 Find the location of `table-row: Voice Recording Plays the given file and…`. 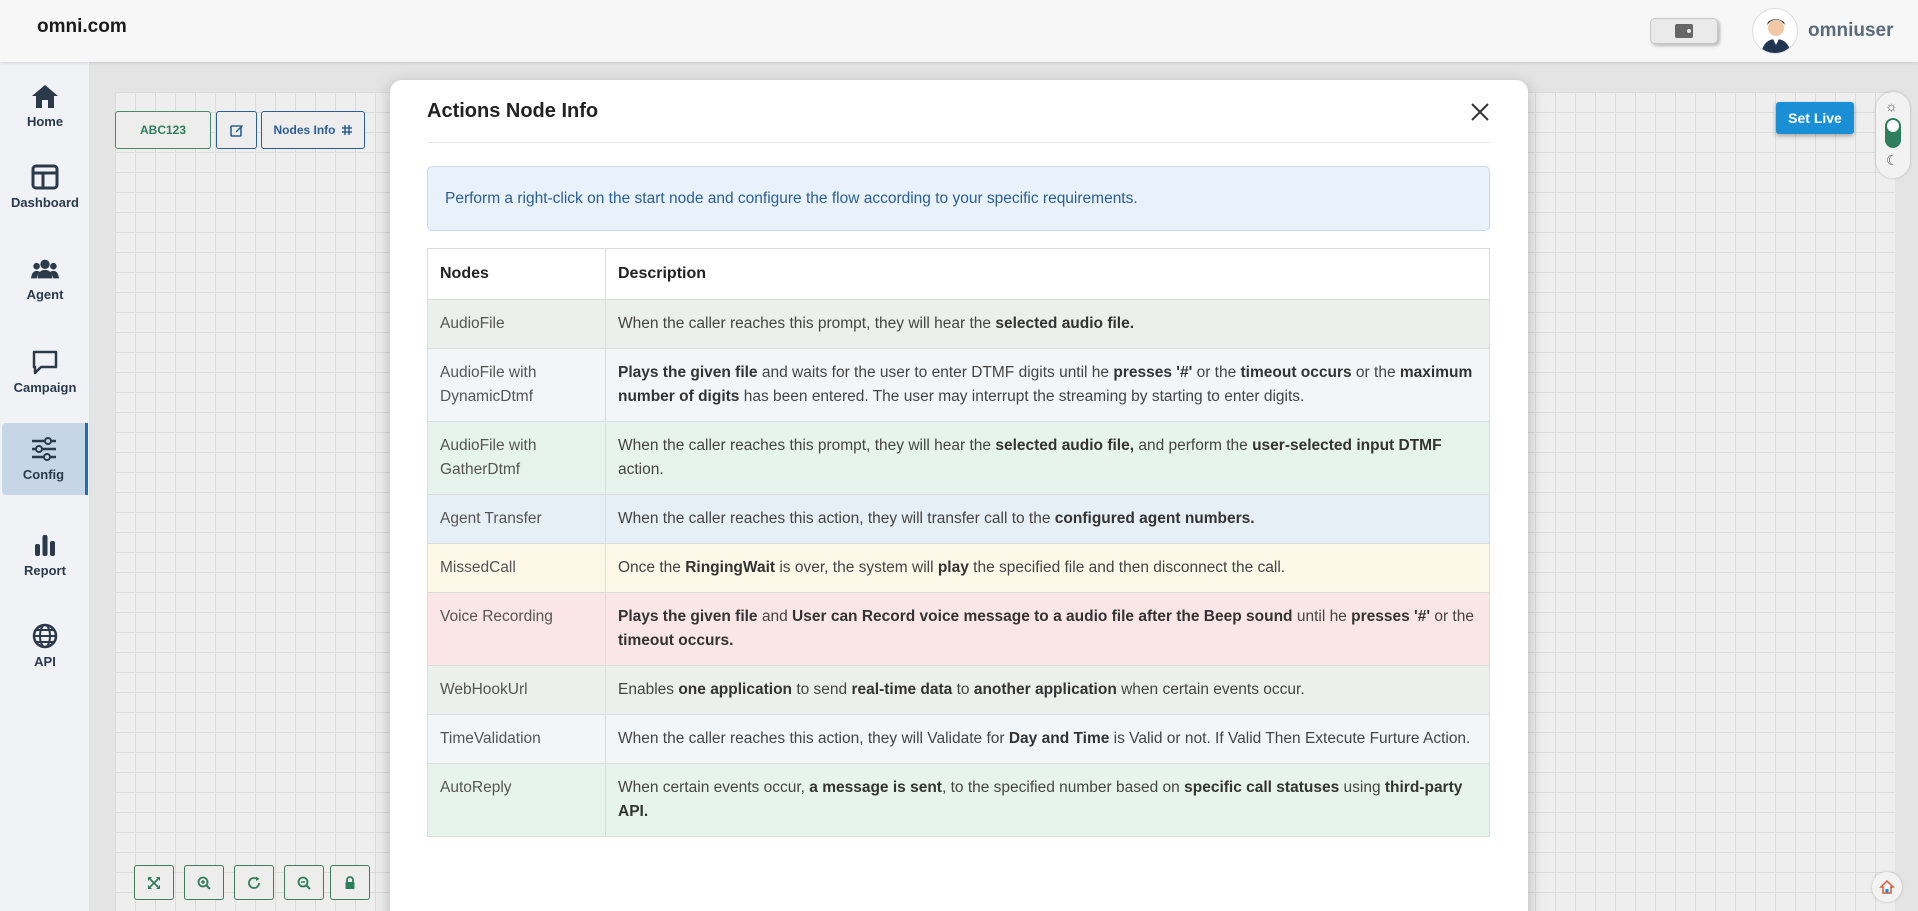

table-row: Voice Recording Plays the given file and… is located at coordinates (958, 629).